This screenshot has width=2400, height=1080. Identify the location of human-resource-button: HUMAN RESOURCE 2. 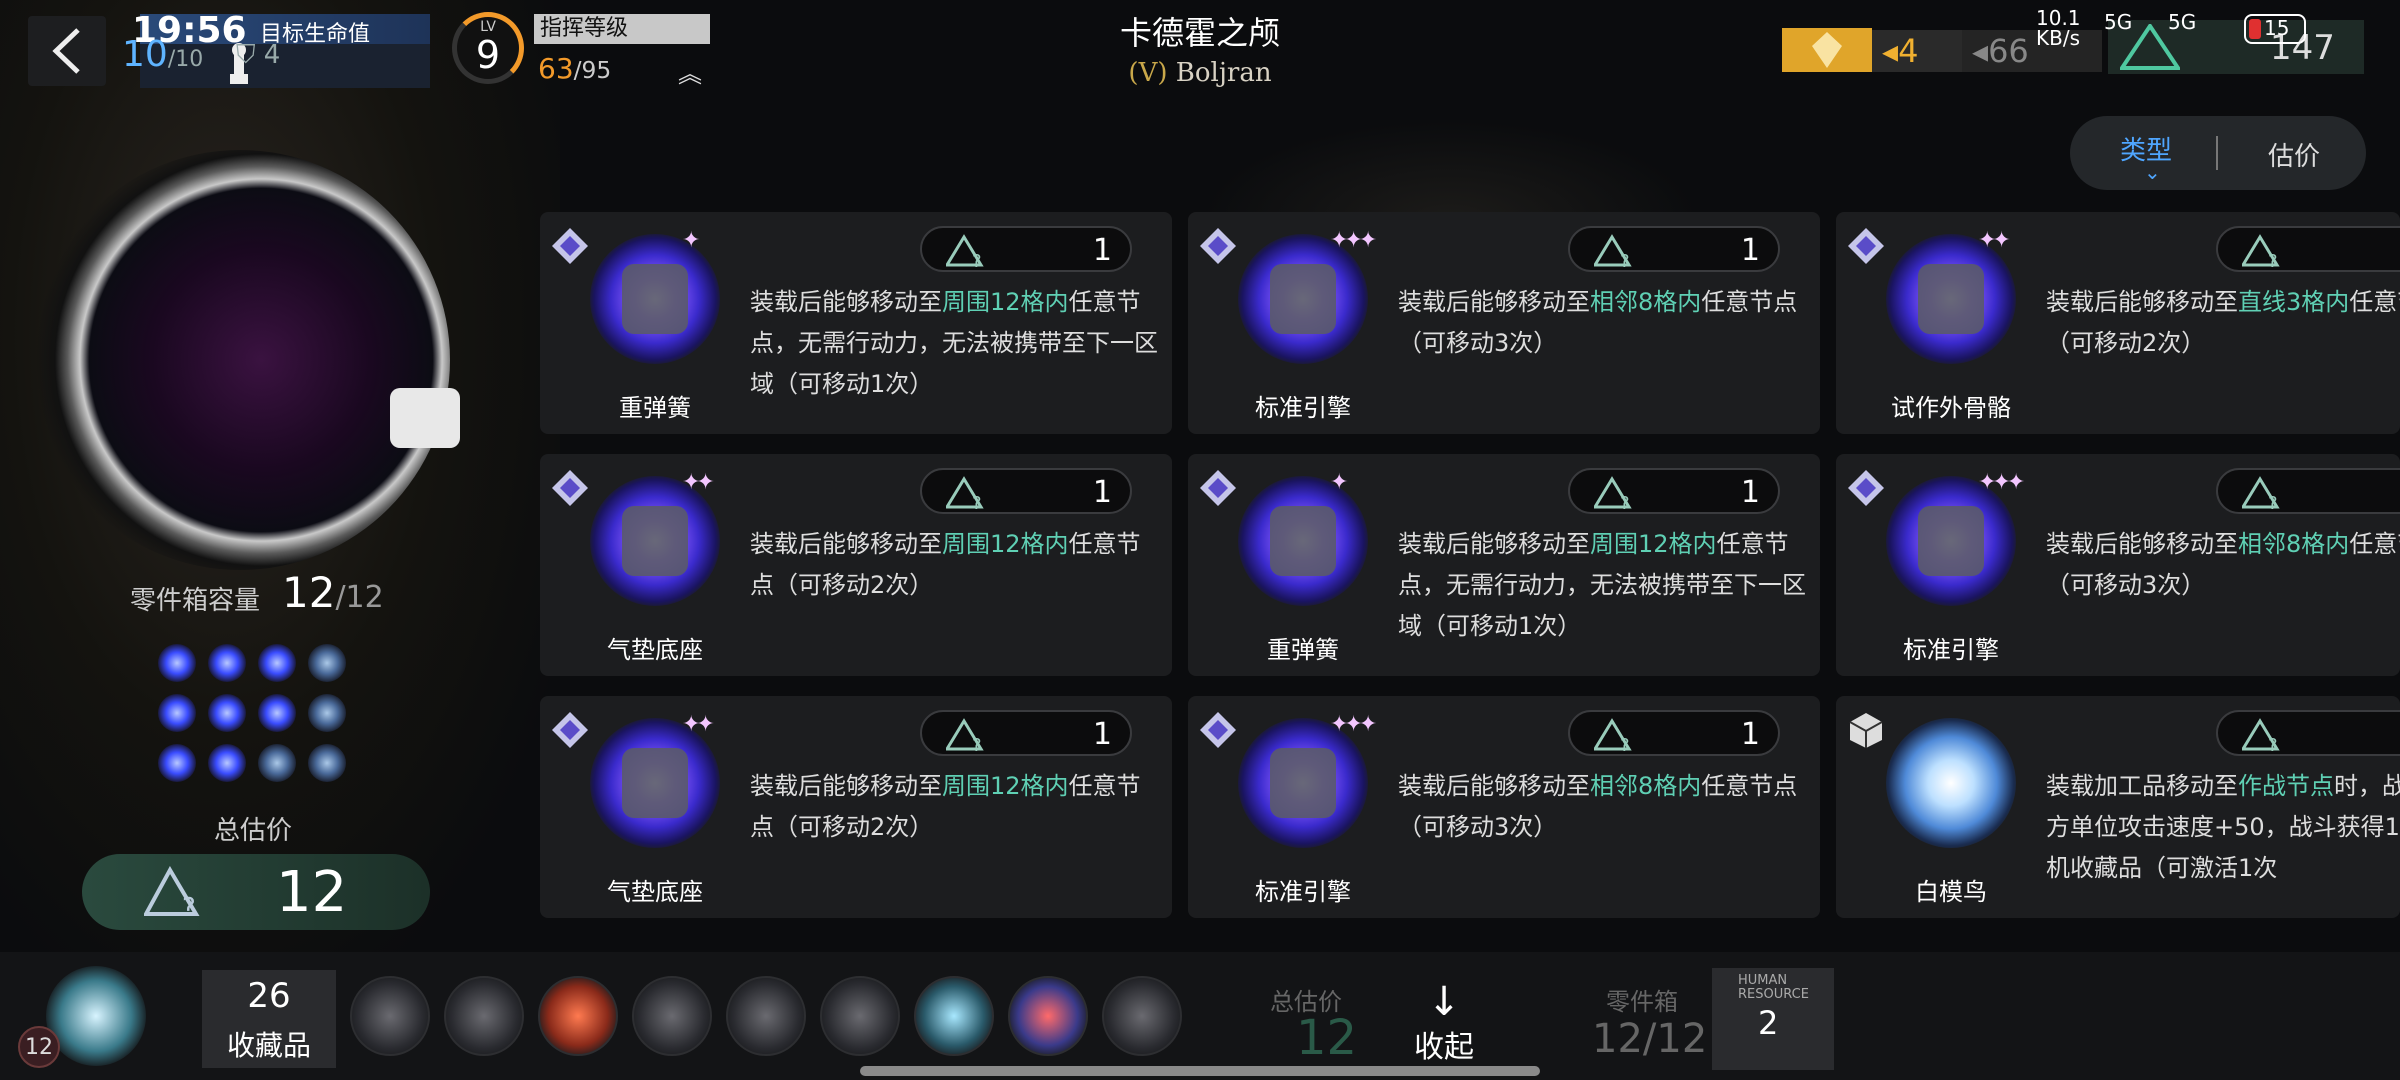
(1773, 1019).